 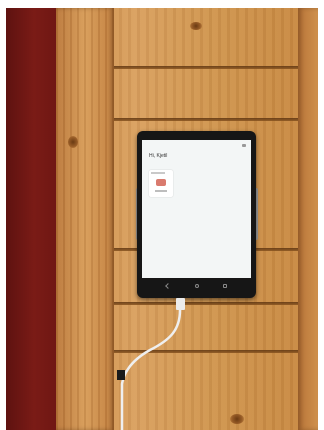 What do you see at coordinates (149, 369) in the screenshot?
I see `charging-cable` at bounding box center [149, 369].